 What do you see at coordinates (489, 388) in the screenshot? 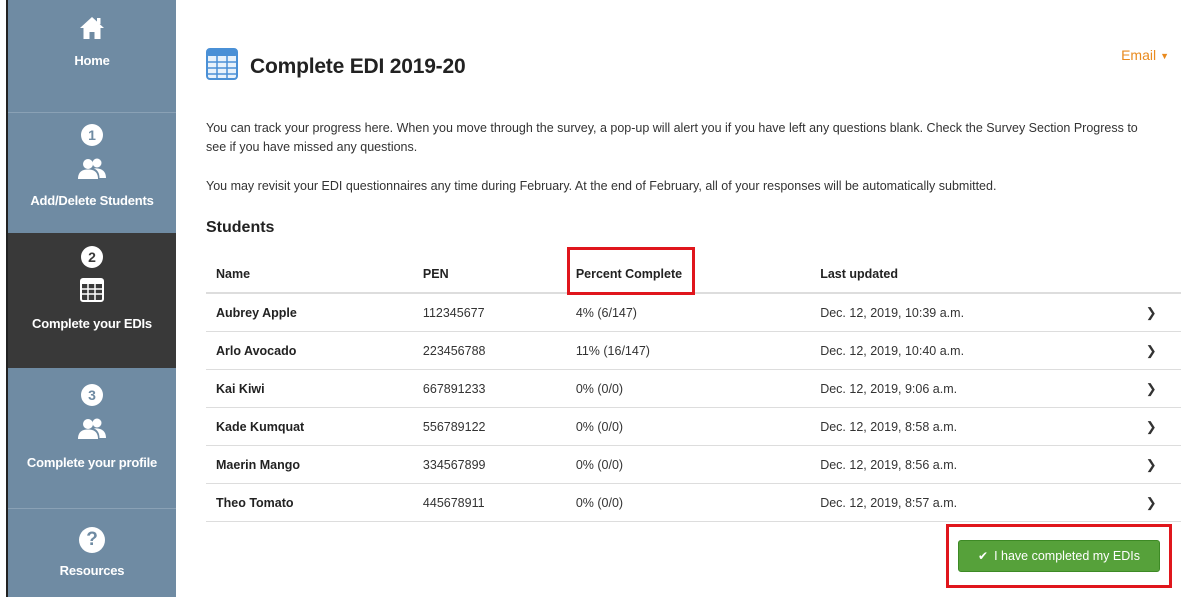
I see `student-pen: 667891233` at bounding box center [489, 388].